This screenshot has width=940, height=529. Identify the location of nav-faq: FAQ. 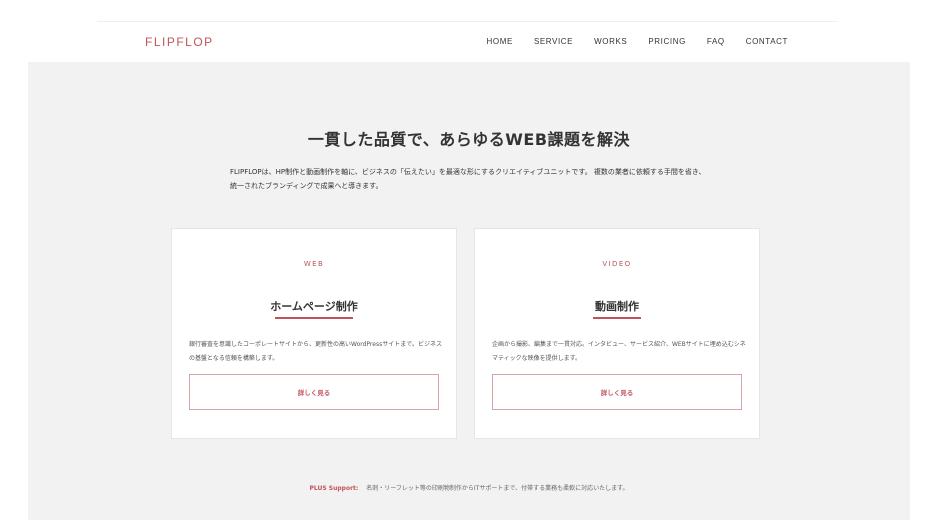
(716, 41).